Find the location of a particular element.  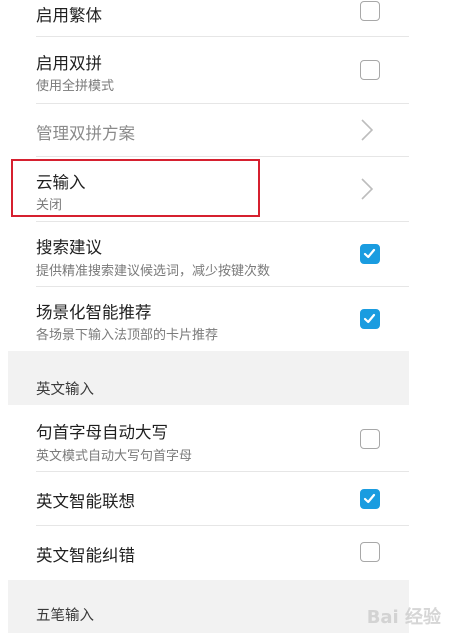

english-assoc-checkbox is located at coordinates (370, 499).